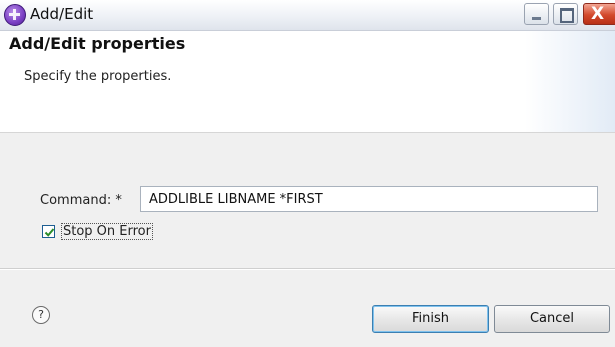  I want to click on finish-button-label: Finish, so click(430, 318).